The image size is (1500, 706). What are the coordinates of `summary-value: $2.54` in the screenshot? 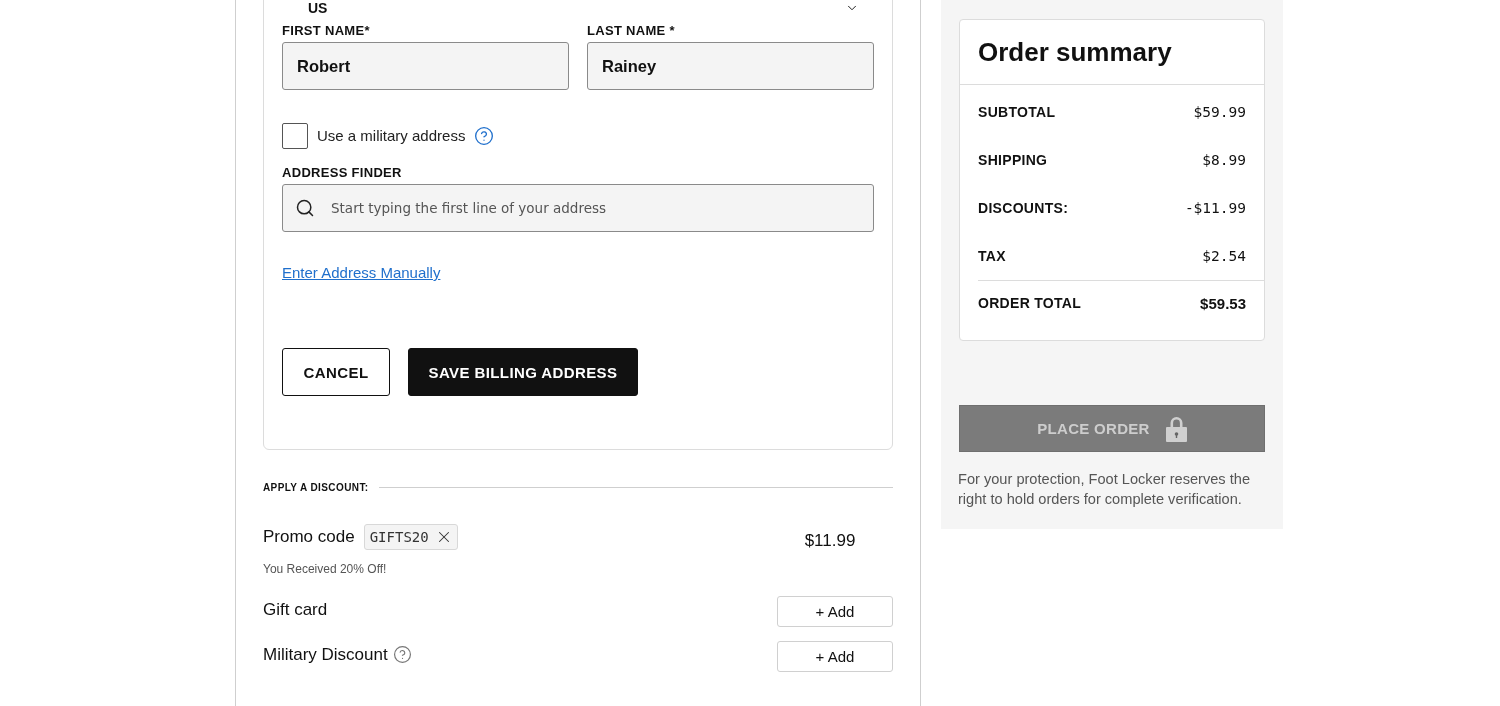 It's located at (1224, 256).